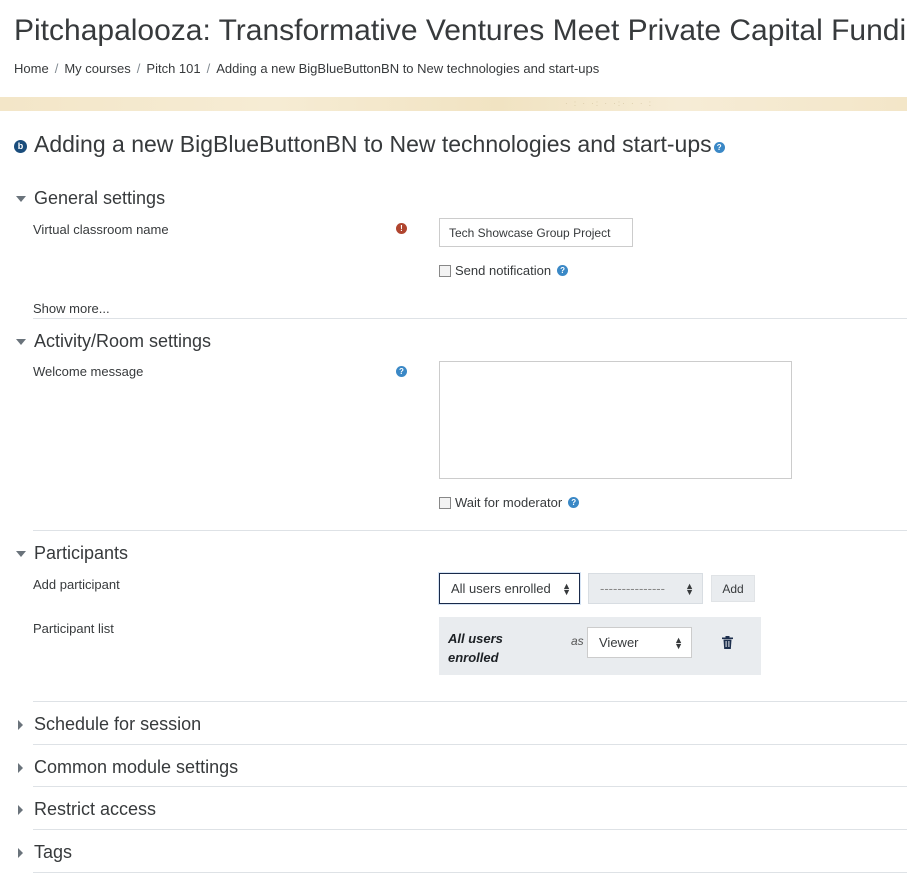  What do you see at coordinates (501, 588) in the screenshot?
I see `select-value: All users enrolled` at bounding box center [501, 588].